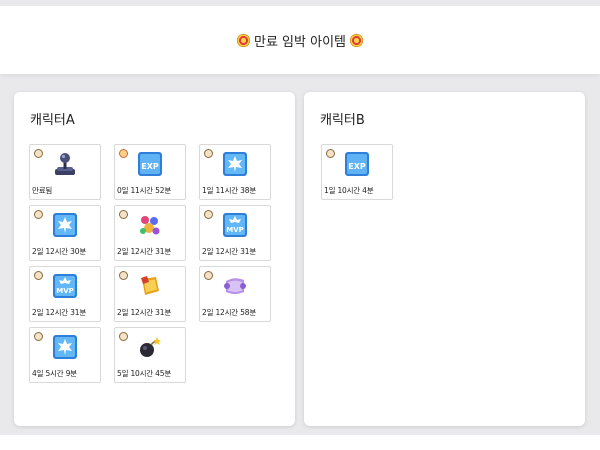  What do you see at coordinates (342, 120) in the screenshot?
I see `character-name: 캐릭터B` at bounding box center [342, 120].